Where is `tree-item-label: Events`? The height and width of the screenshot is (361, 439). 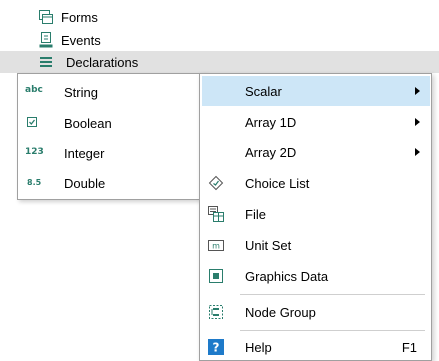 tree-item-label: Events is located at coordinates (81, 40).